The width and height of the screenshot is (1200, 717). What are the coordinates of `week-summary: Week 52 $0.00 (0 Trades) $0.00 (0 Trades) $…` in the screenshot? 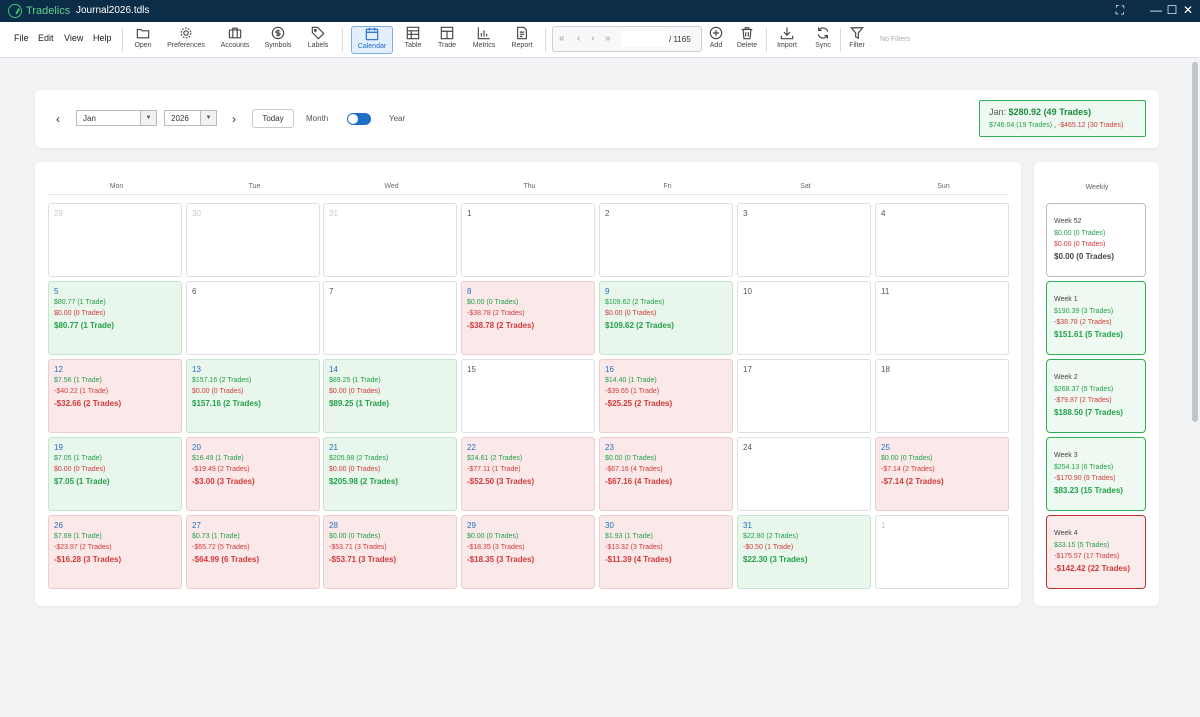 It's located at (1096, 240).